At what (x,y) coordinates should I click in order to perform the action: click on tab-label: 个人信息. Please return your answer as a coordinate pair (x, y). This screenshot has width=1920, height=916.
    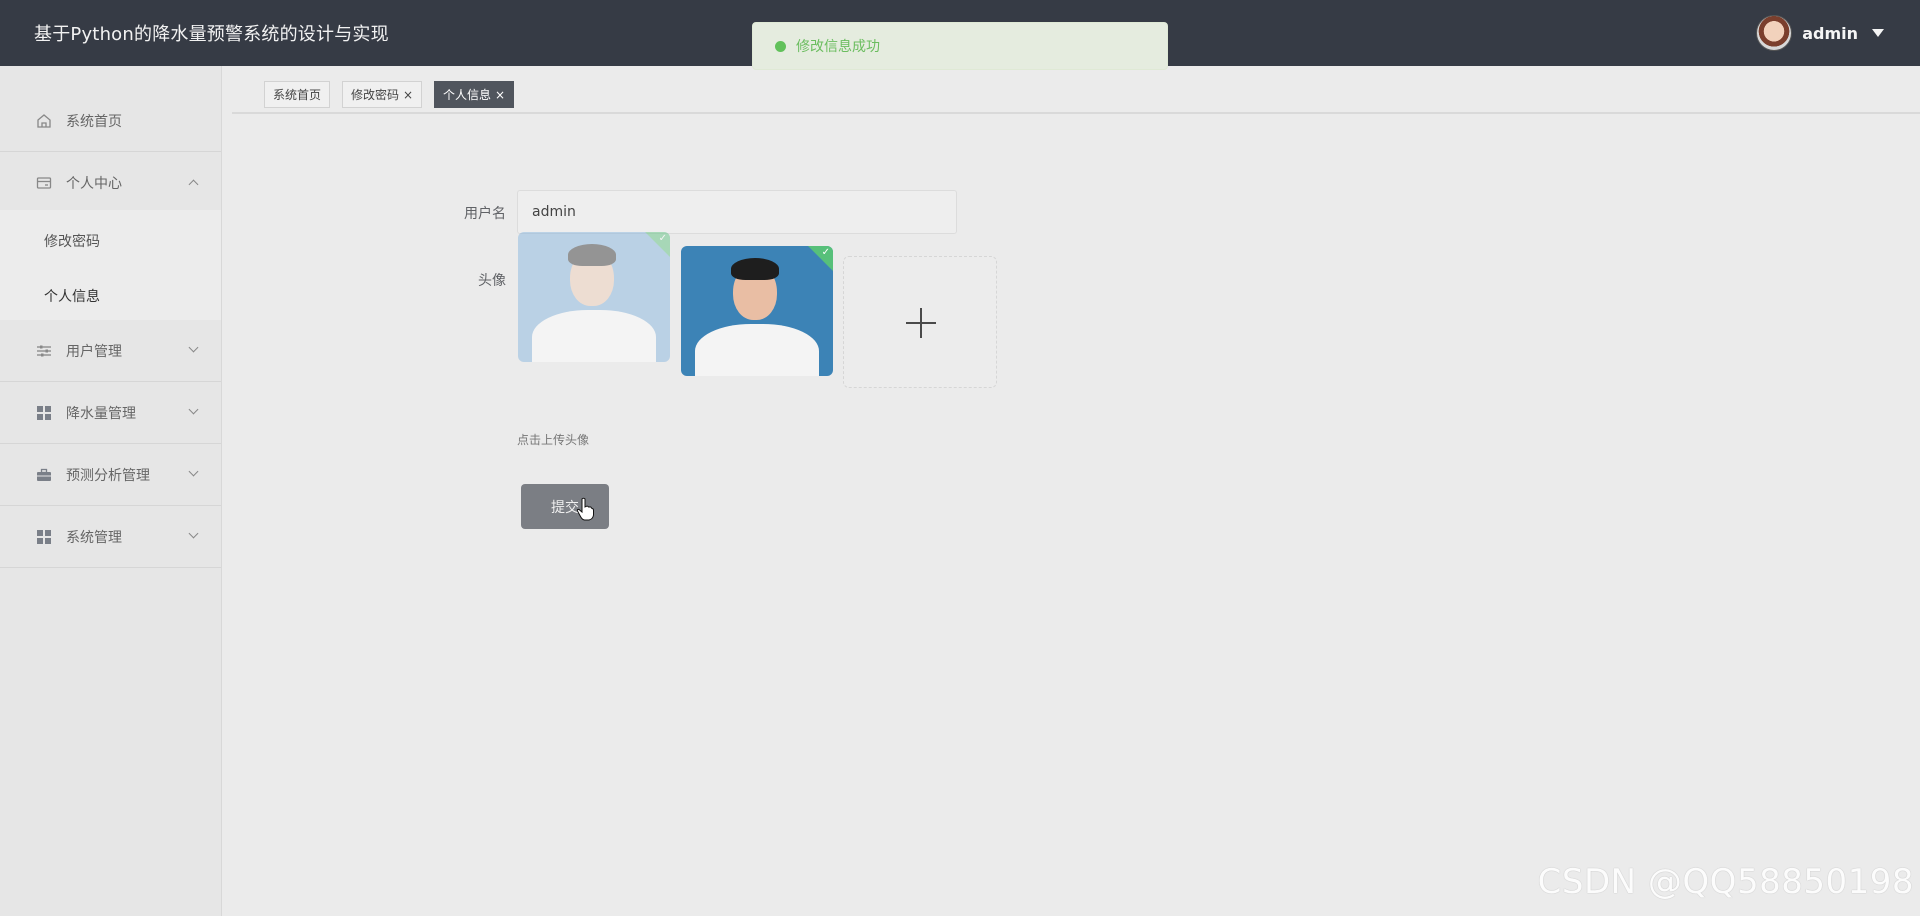
    Looking at the image, I should click on (467, 95).